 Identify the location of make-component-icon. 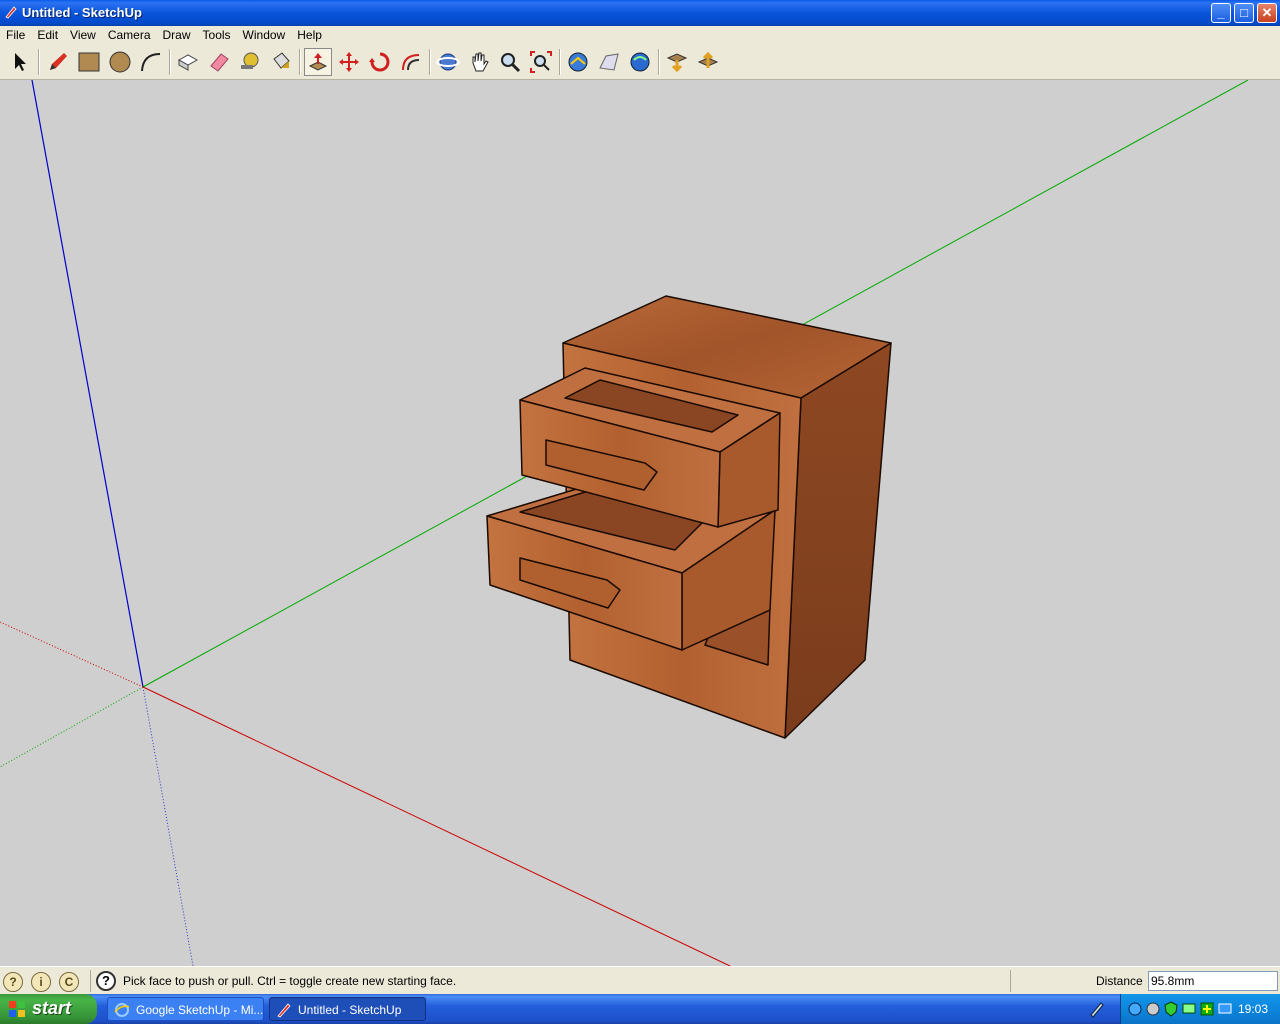
(188, 62).